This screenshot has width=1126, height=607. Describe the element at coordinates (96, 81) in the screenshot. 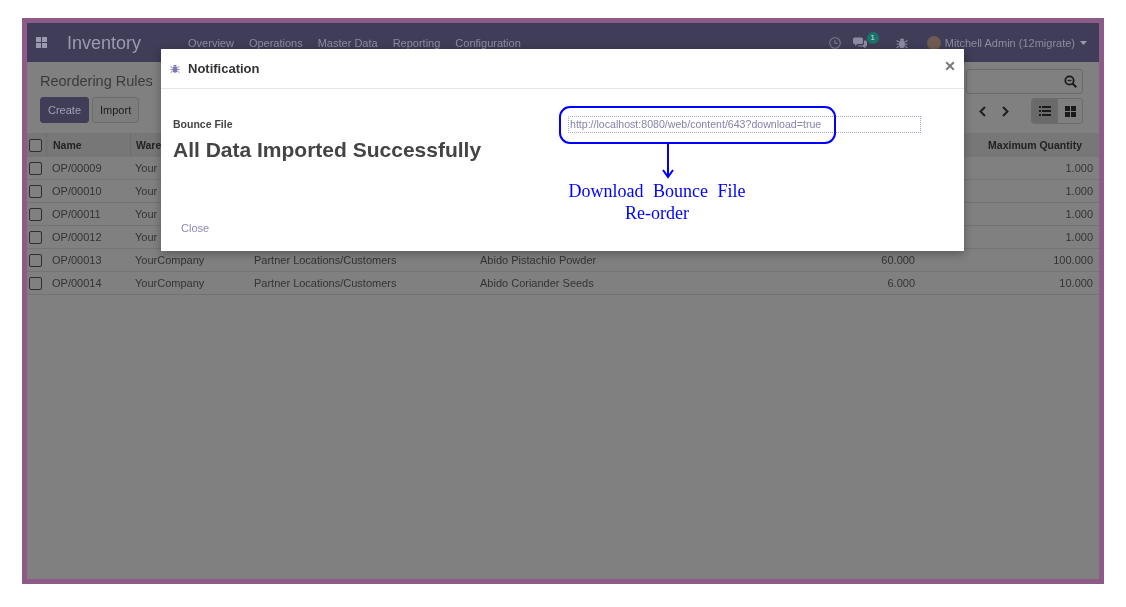

I see `breadcrumb: Reordering Rules` at that location.